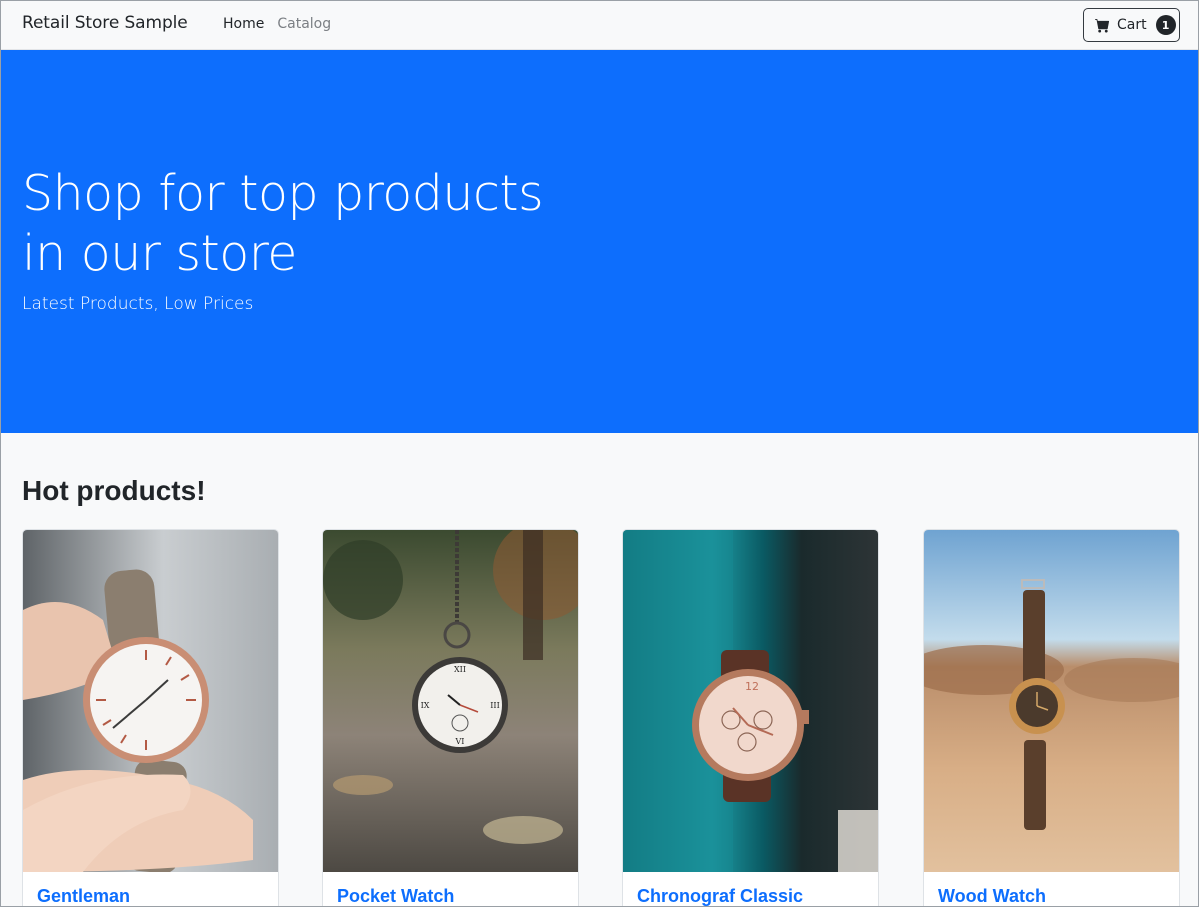 Image resolution: width=1199 pixels, height=907 pixels. I want to click on nav-links: Home Catalog, so click(277, 24).